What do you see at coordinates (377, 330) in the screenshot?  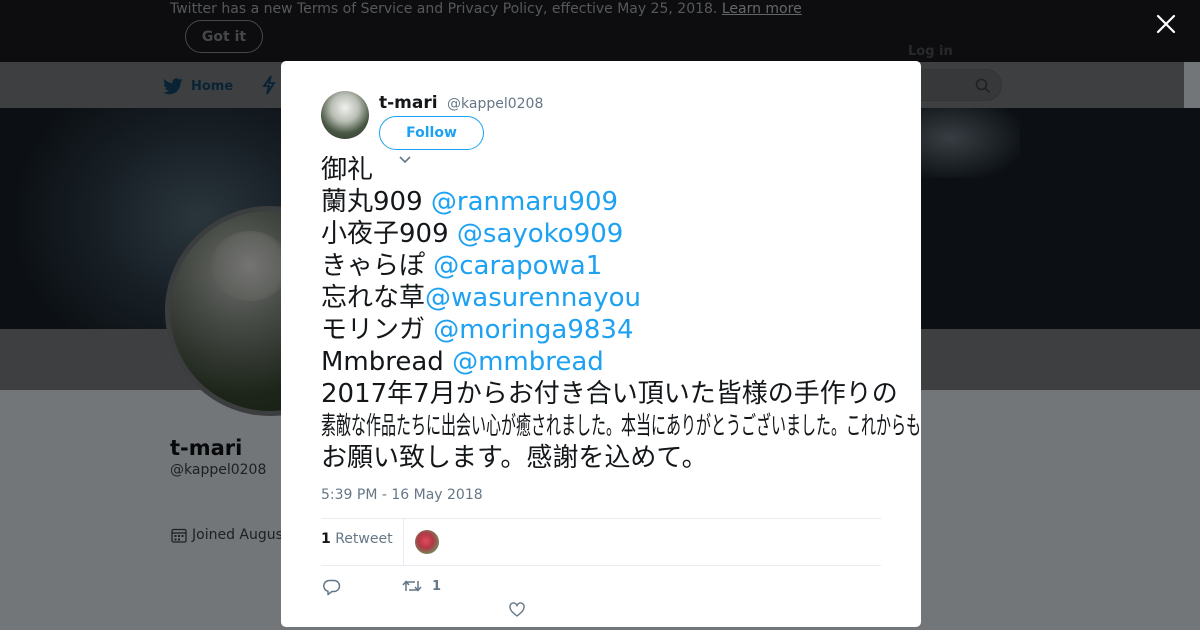 I see `tweet-line-text: モリンガ` at bounding box center [377, 330].